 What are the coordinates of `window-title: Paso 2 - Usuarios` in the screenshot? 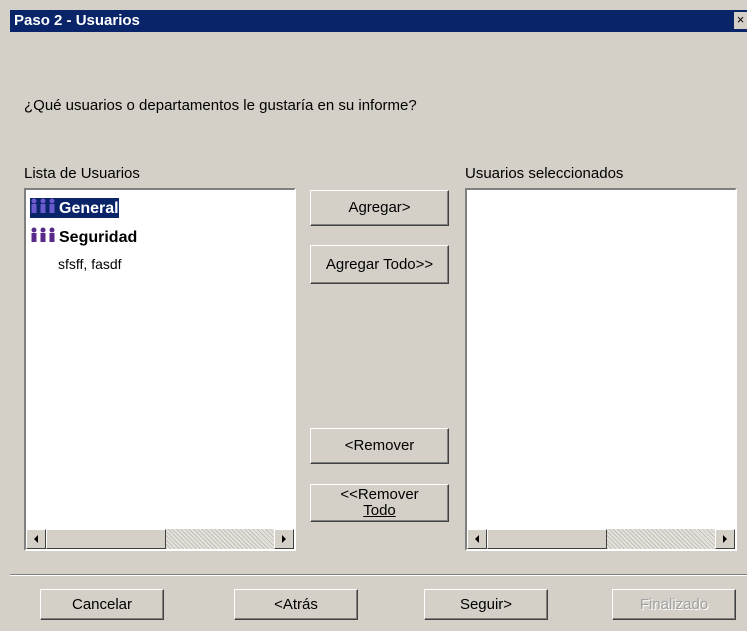 It's located at (77, 20).